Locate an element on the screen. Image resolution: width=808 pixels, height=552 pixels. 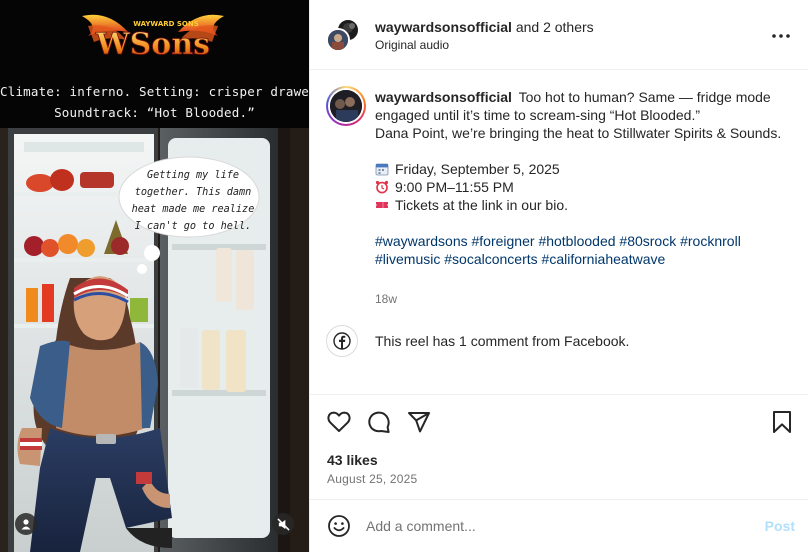
share-button is located at coordinates (419, 422).